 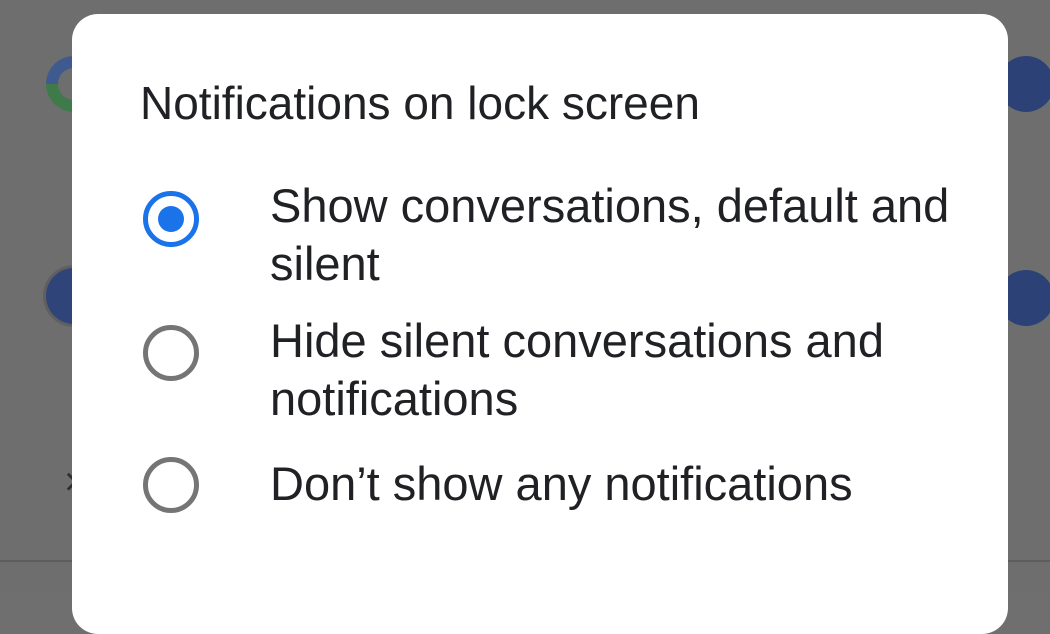 I want to click on option-dont-show-notifications: Don’t show any notifications, so click(x=540, y=486).